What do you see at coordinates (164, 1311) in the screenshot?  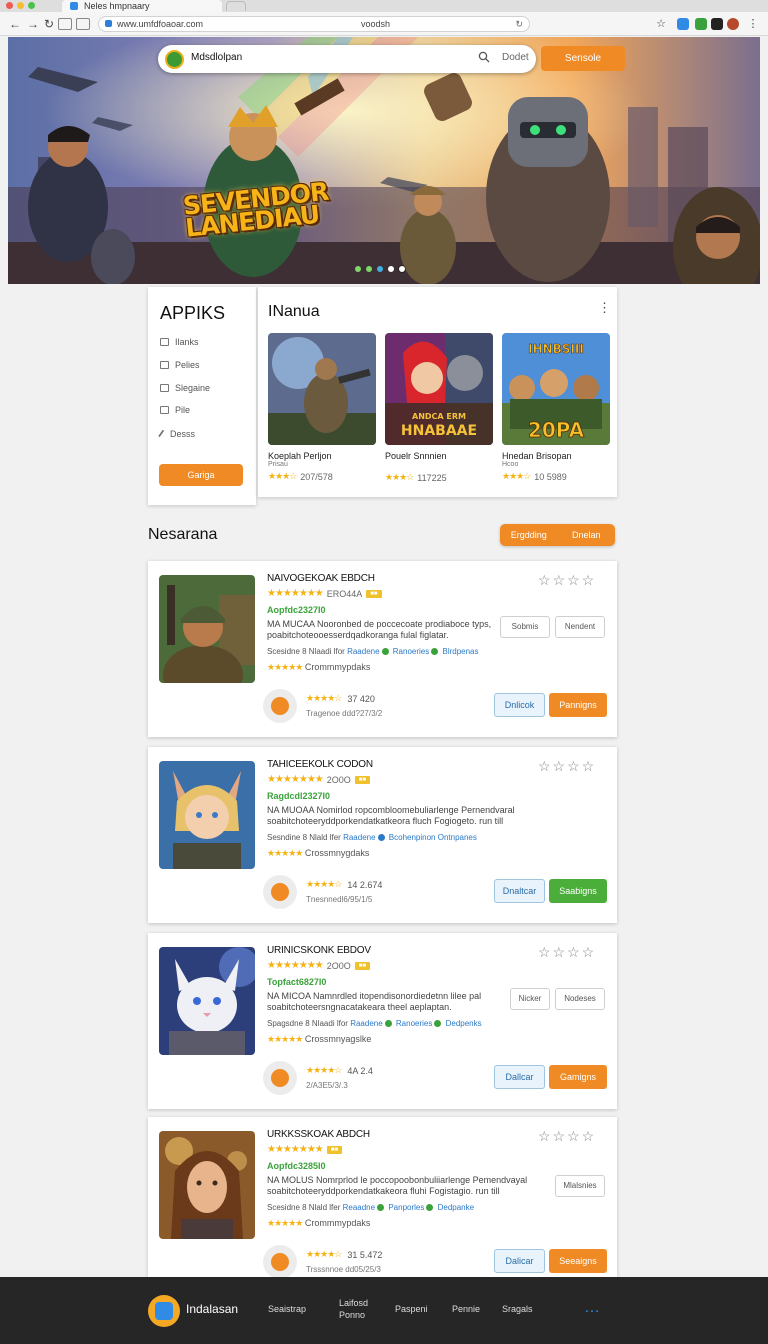 I see `footer-logo-icon` at bounding box center [164, 1311].